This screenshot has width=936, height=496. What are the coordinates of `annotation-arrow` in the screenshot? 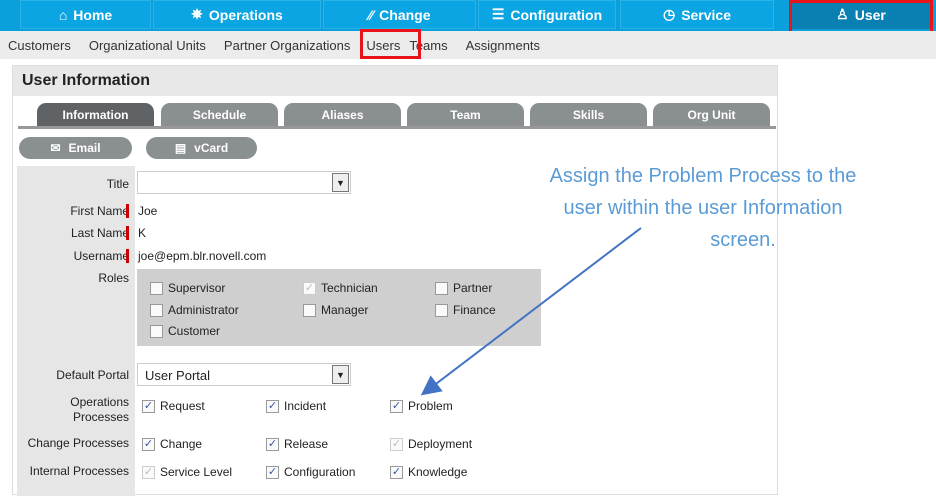 It's located at (531, 311).